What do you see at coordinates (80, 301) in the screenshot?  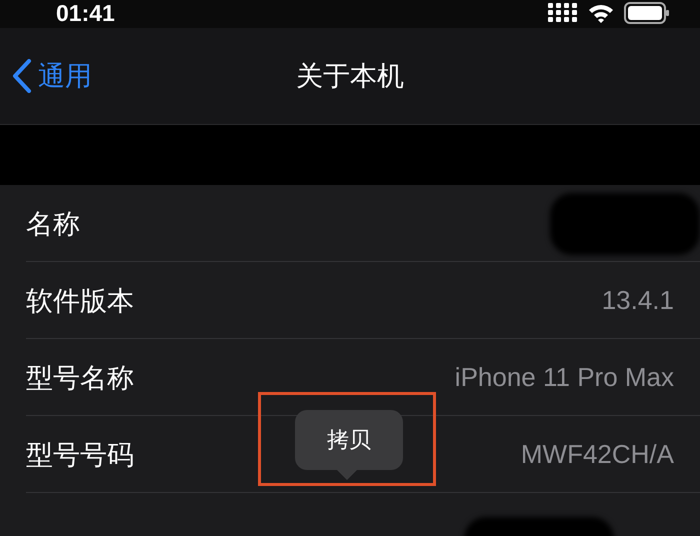 I see `row-label: 软件版本` at bounding box center [80, 301].